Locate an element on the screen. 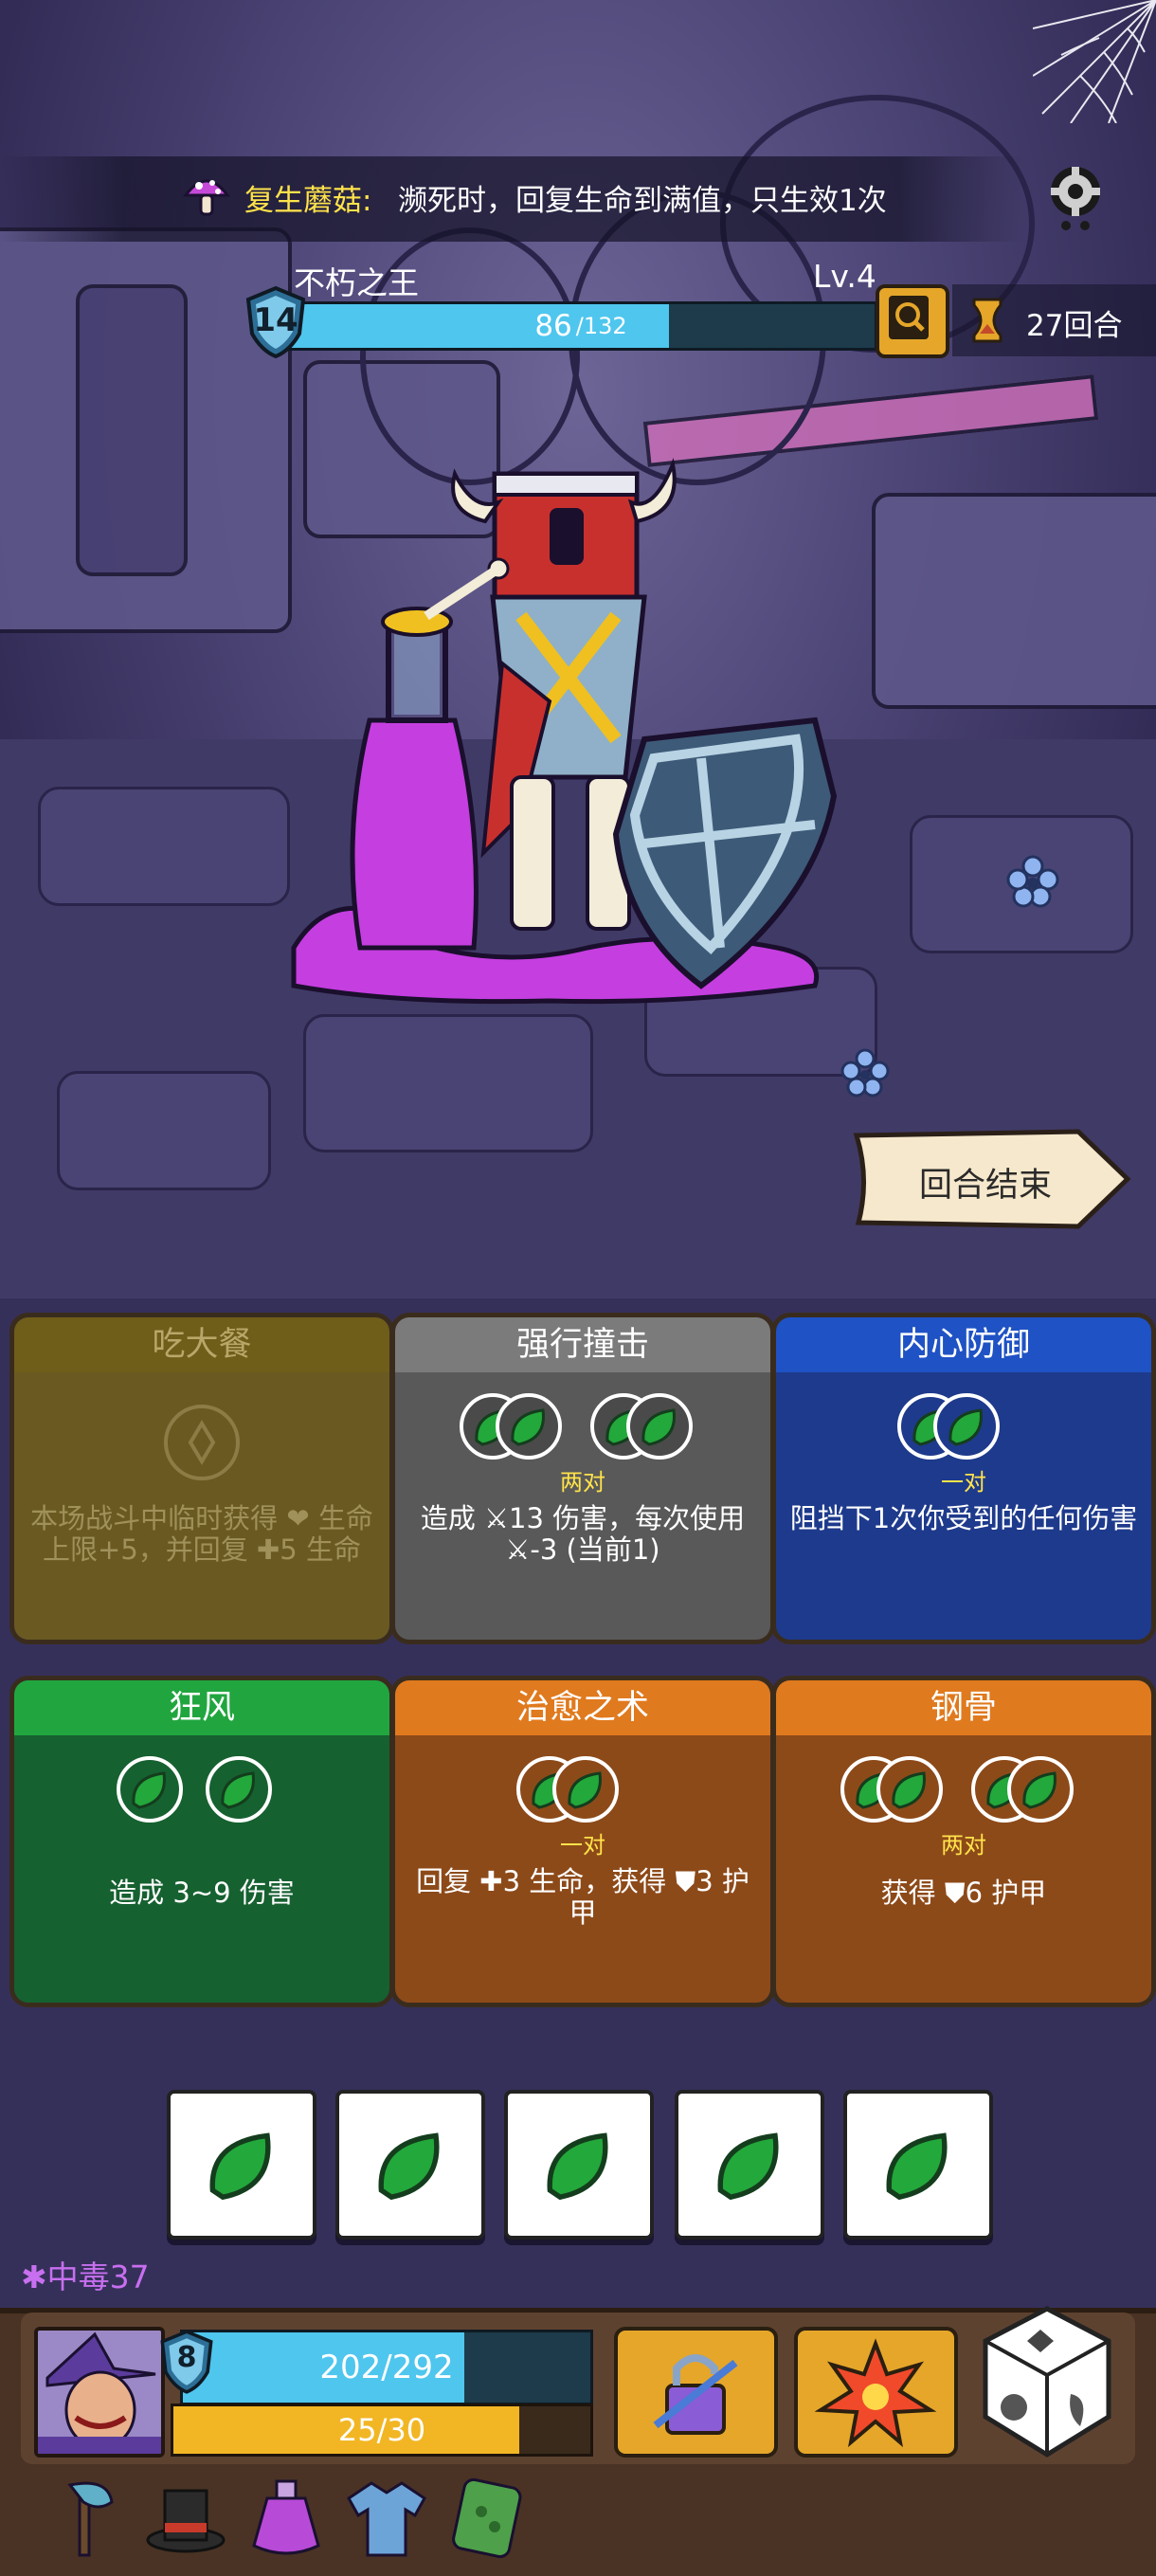 This screenshot has width=1156, height=2576. skill-card-steel-bone: 钢骨 两对 获得 ⛊6 护甲 is located at coordinates (963, 1841).